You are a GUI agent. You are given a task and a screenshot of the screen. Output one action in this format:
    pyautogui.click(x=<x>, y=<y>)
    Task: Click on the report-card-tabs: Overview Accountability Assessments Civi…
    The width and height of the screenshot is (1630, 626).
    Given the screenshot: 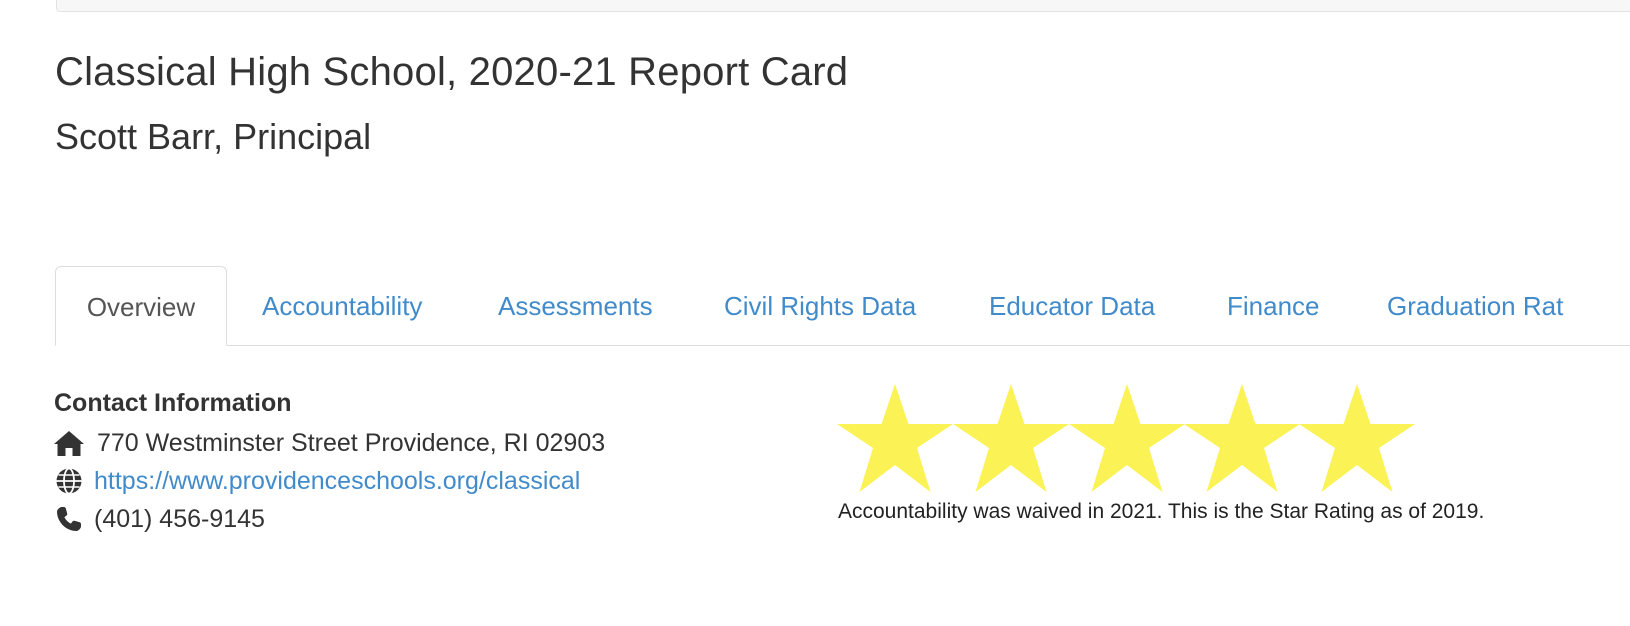 What is the action you would take?
    pyautogui.click(x=842, y=306)
    